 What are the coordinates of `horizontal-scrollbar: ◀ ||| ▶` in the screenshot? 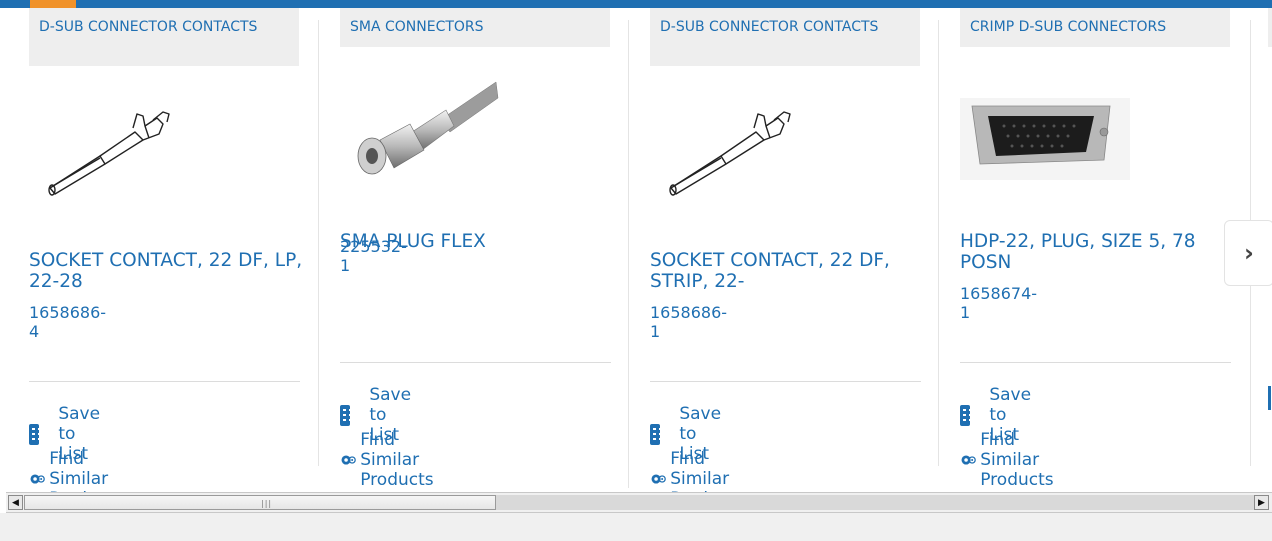 It's located at (639, 502).